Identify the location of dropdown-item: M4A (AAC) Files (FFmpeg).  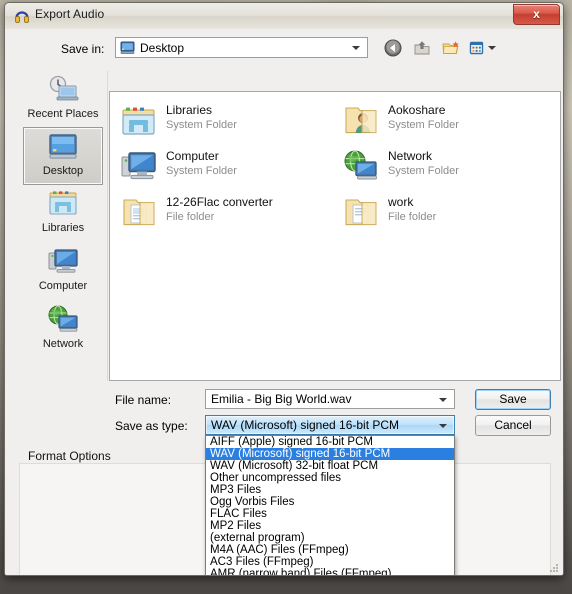
(330, 550).